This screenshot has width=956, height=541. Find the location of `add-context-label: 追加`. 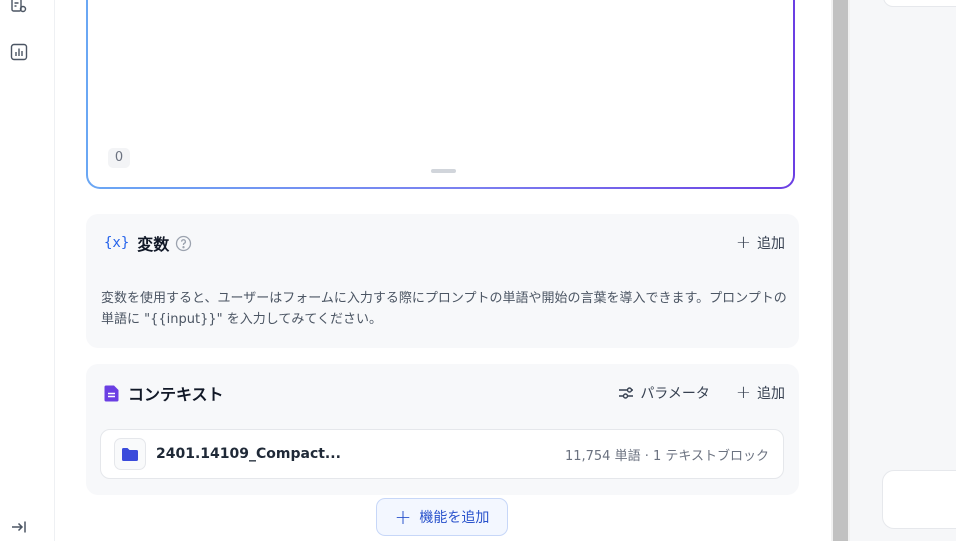

add-context-label: 追加 is located at coordinates (771, 394).